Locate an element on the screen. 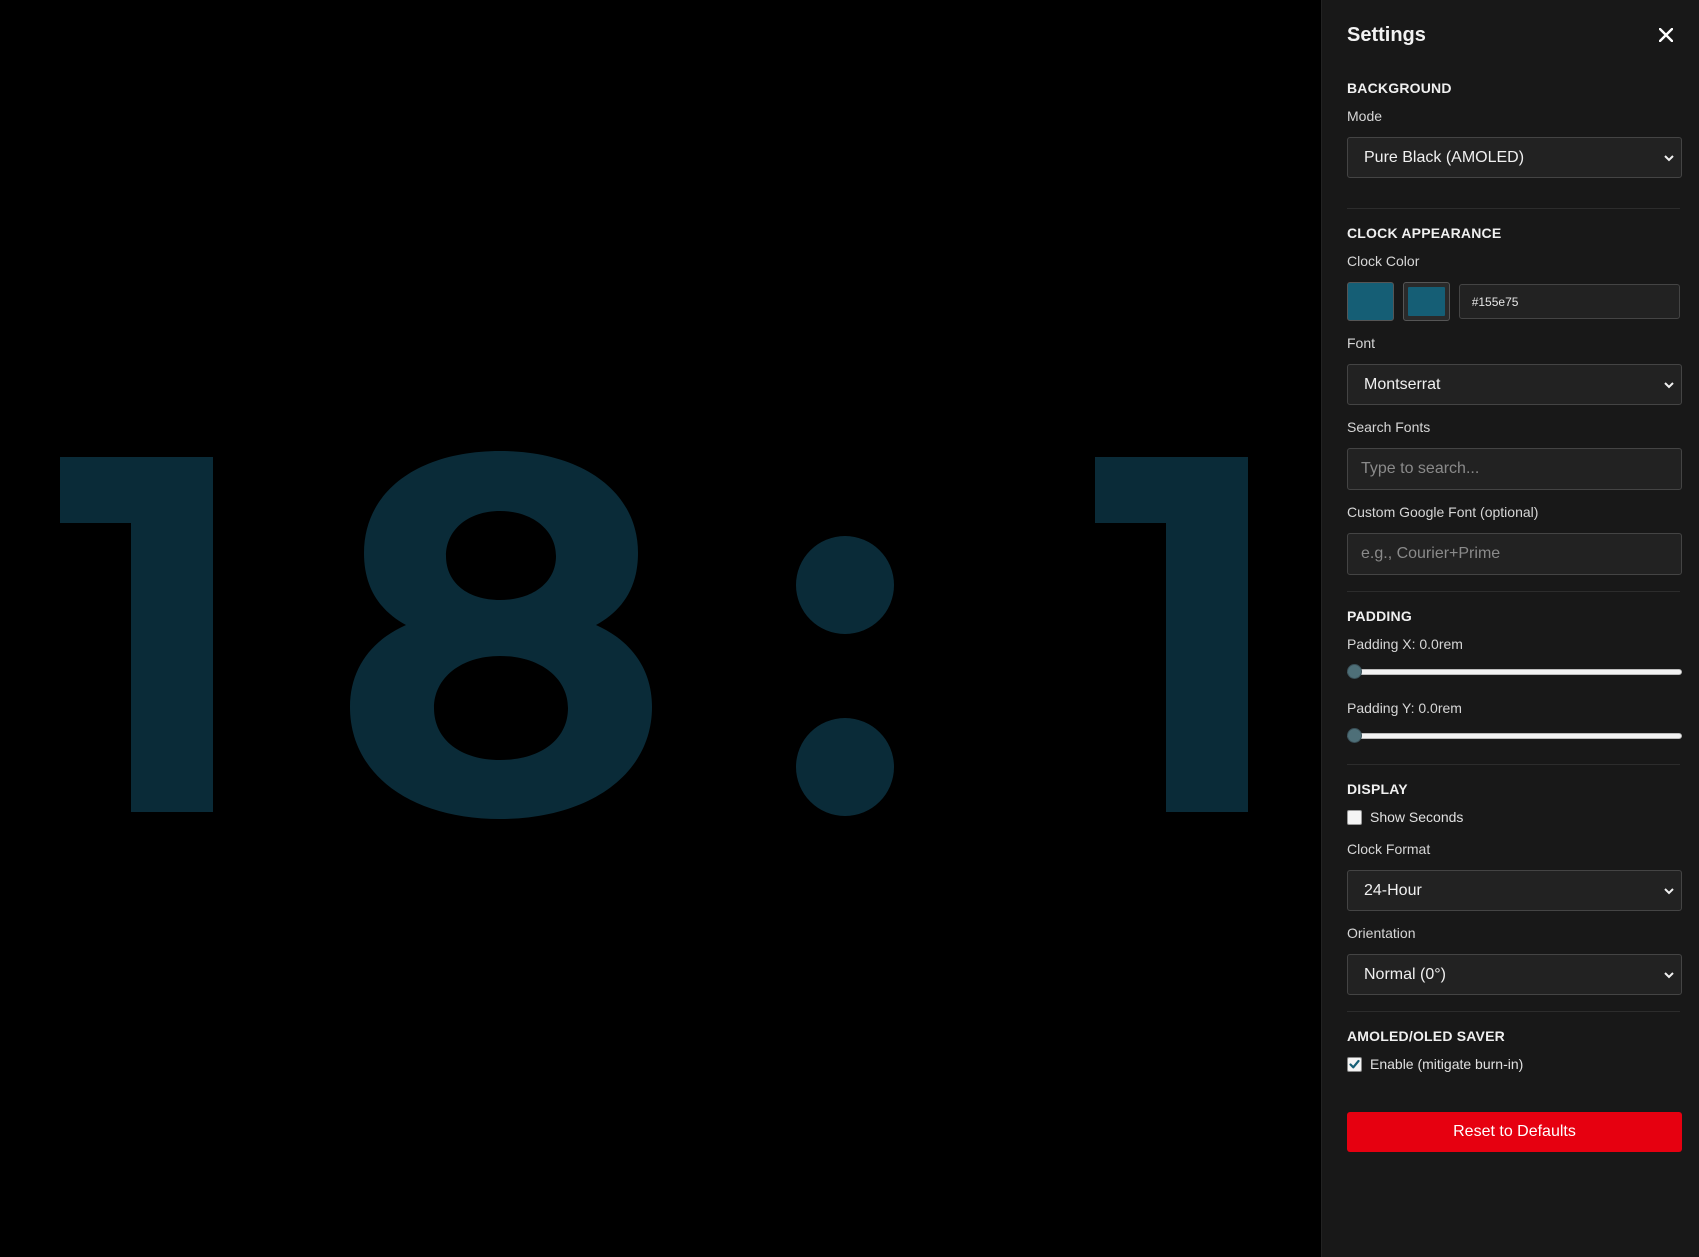 The image size is (1699, 1257). clock-color-row is located at coordinates (1513, 301).